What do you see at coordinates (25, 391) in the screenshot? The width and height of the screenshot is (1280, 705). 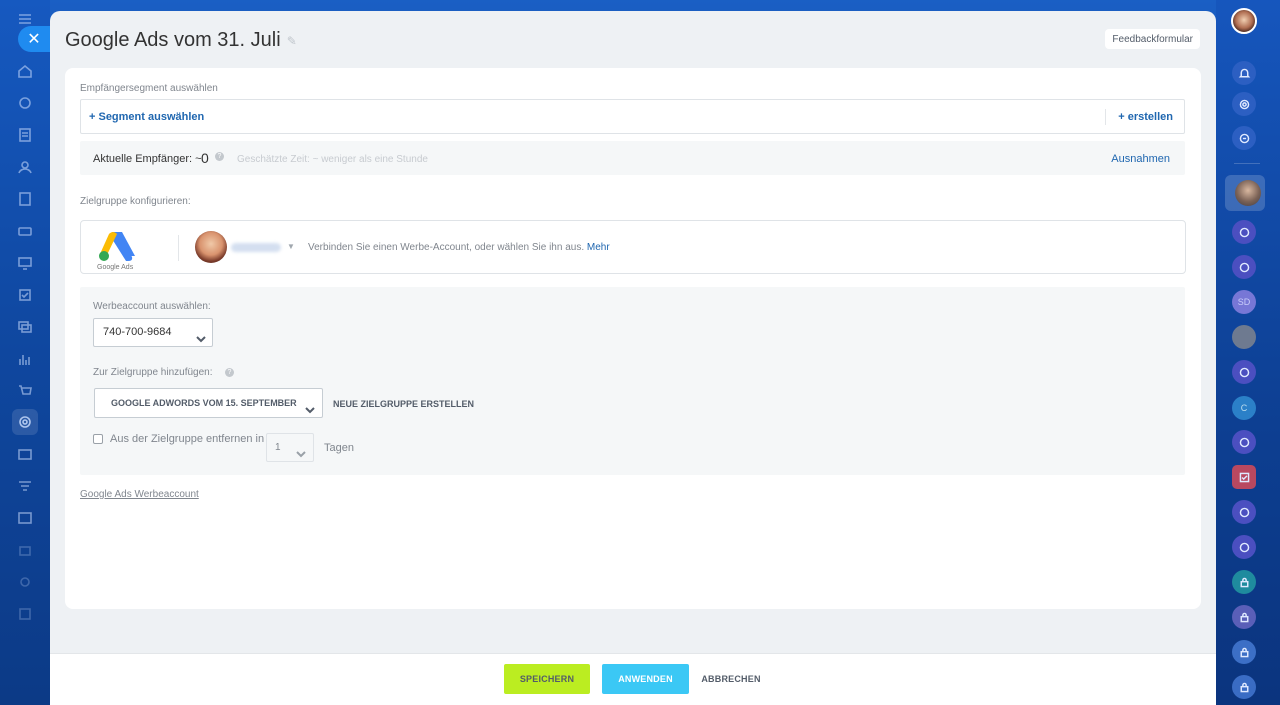 I see `cart-icon` at bounding box center [25, 391].